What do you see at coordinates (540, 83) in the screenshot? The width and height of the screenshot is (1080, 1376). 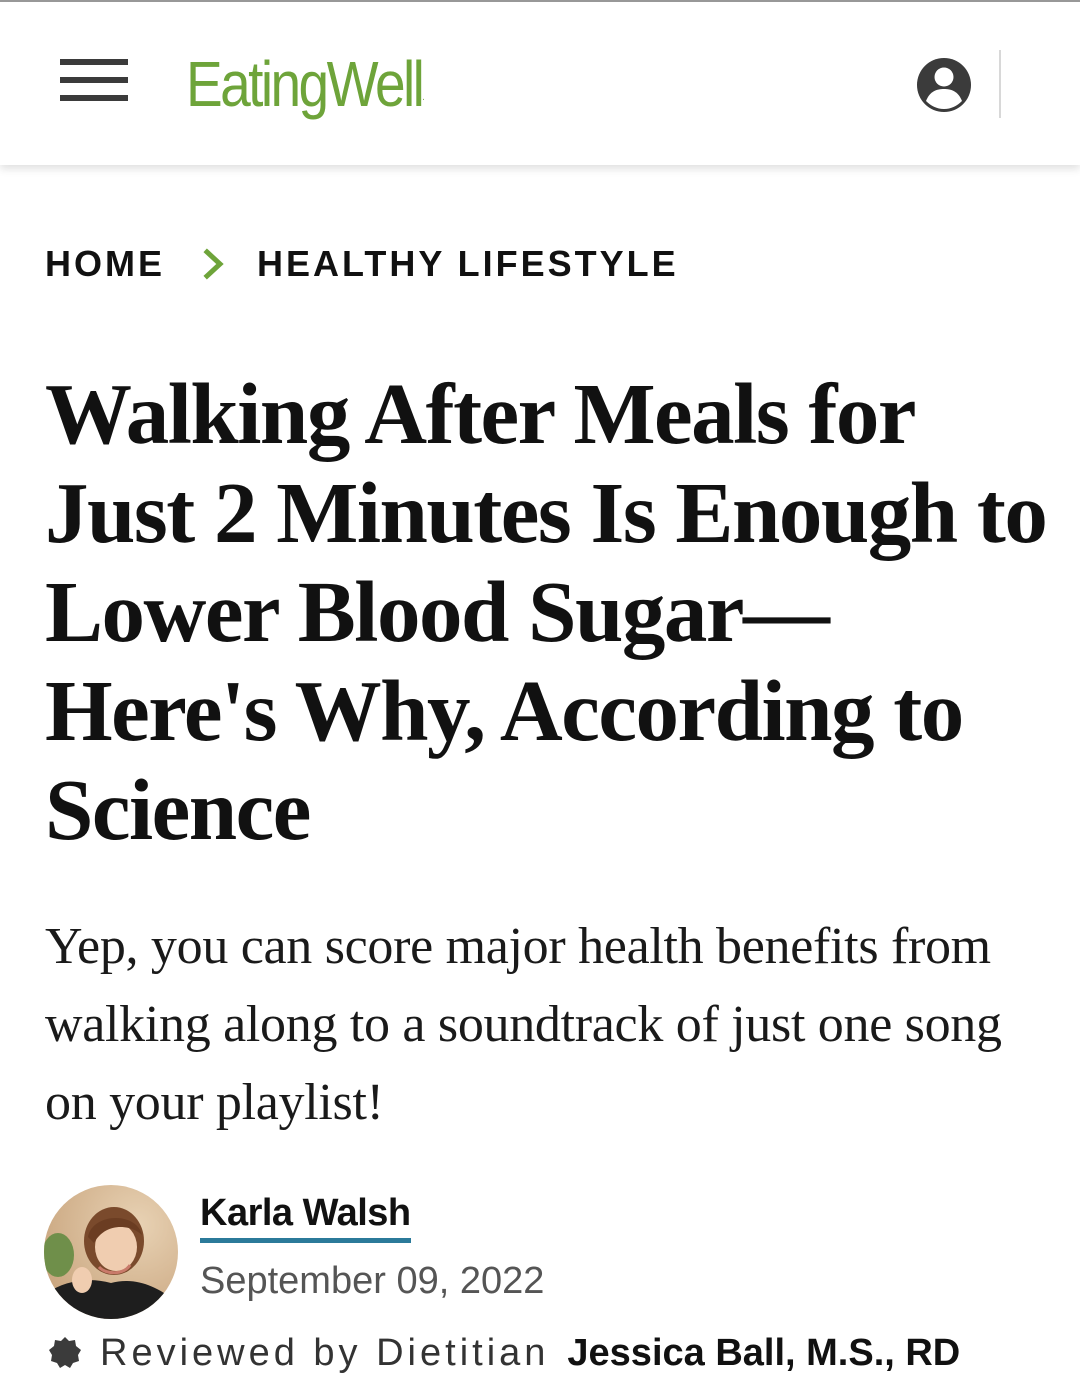 I see `site-header: EatingWell.` at bounding box center [540, 83].